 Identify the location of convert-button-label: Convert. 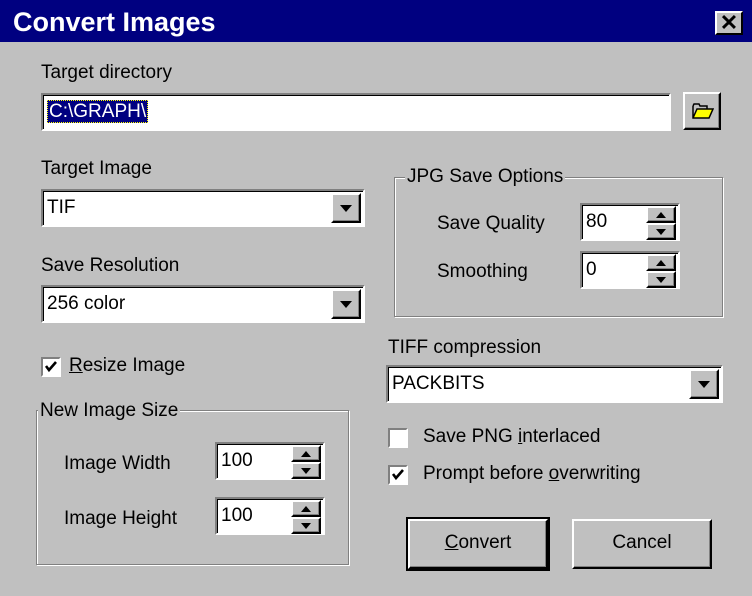
(478, 542).